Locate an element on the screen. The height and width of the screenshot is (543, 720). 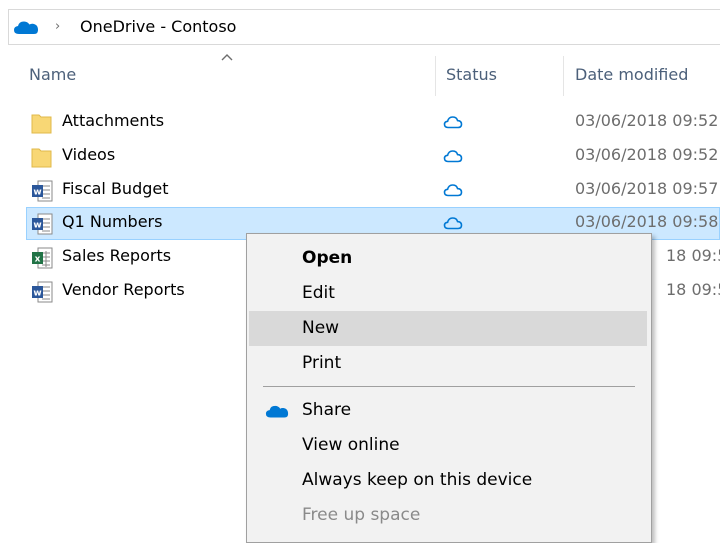
menu-item-label: Print is located at coordinates (322, 363).